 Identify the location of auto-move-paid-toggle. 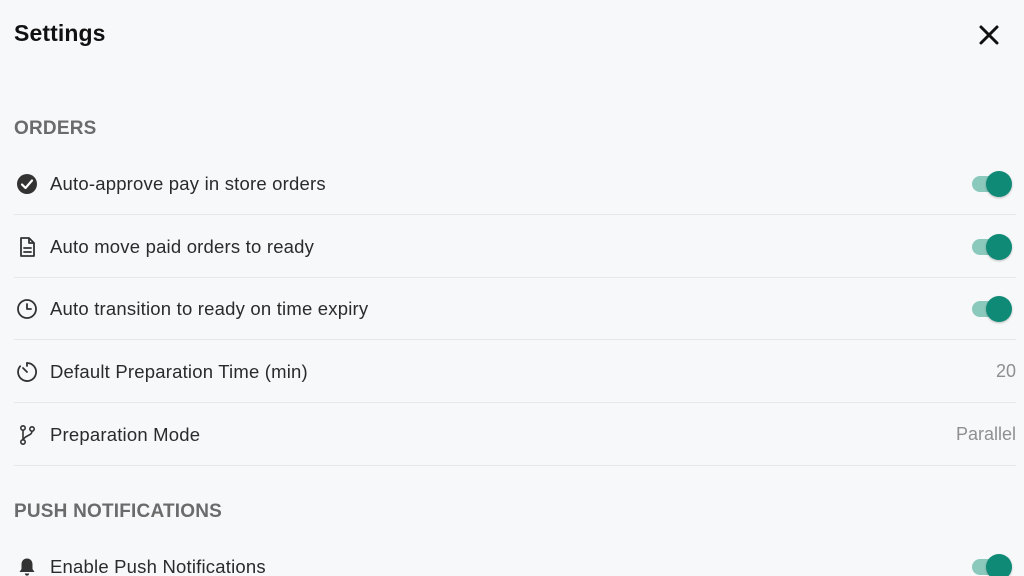
(992, 247).